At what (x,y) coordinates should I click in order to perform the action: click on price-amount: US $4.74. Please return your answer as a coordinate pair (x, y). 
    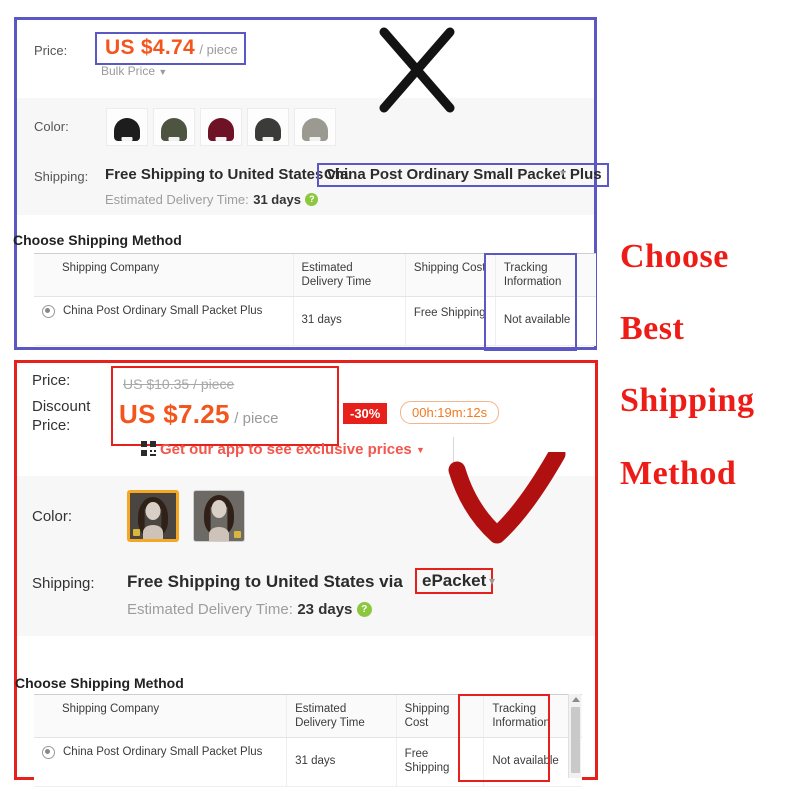
    Looking at the image, I should click on (150, 47).